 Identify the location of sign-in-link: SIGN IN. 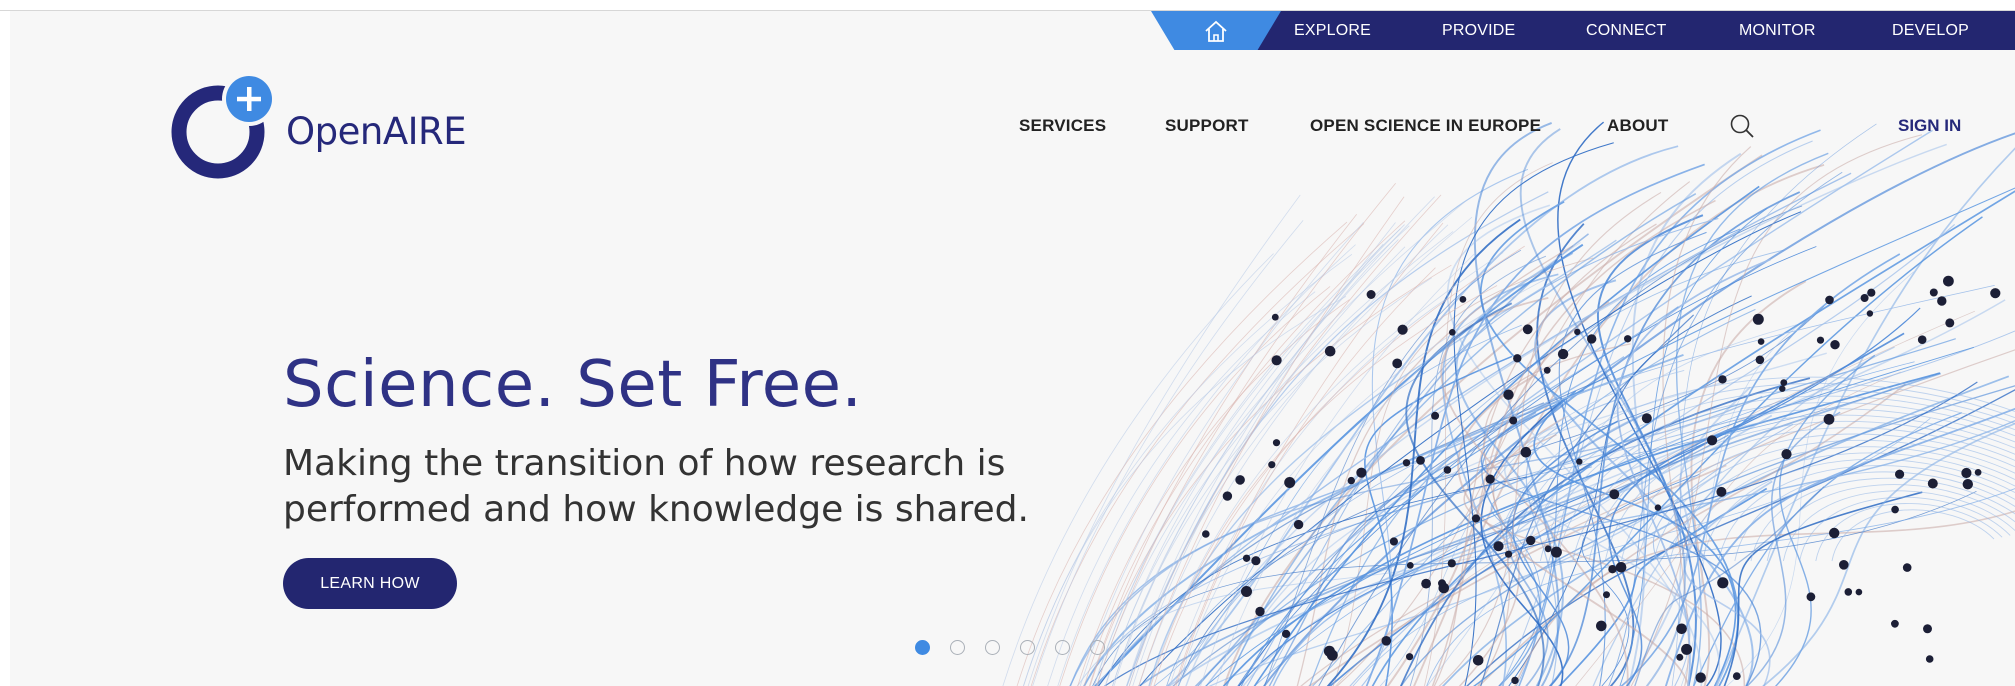
(1929, 126).